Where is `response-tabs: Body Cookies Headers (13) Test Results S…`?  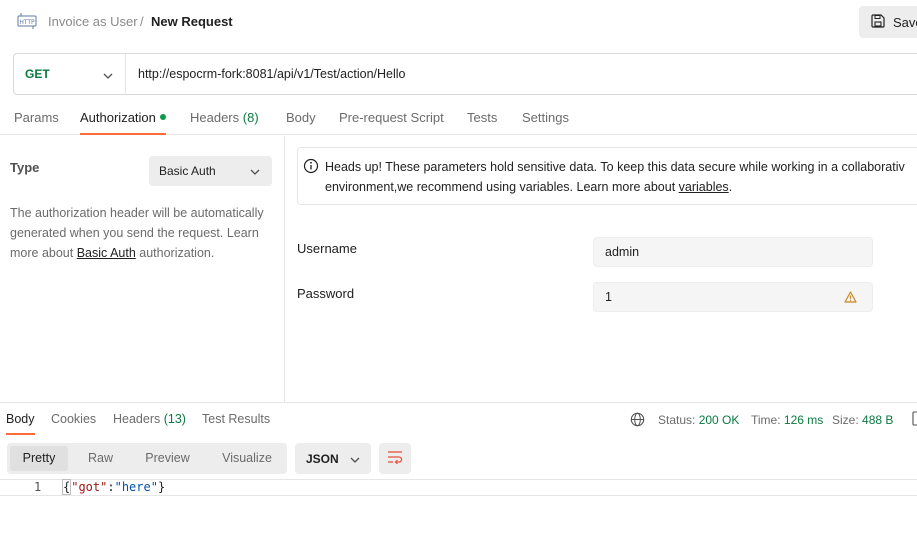 response-tabs: Body Cookies Headers (13) Test Results S… is located at coordinates (458, 419).